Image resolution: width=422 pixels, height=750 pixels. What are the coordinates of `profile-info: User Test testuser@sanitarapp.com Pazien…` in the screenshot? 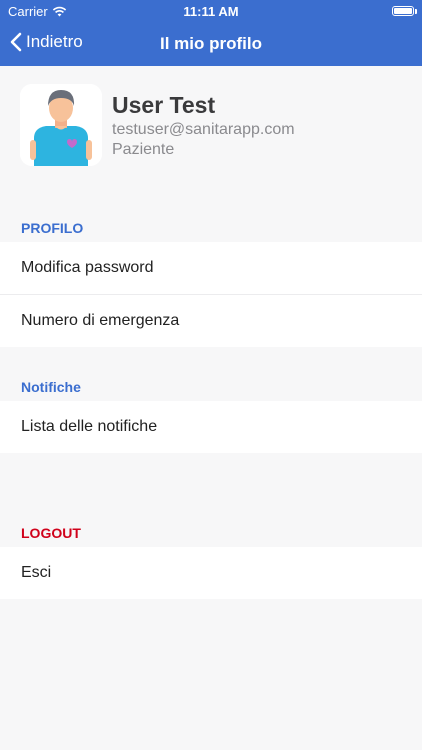 It's located at (203, 121).